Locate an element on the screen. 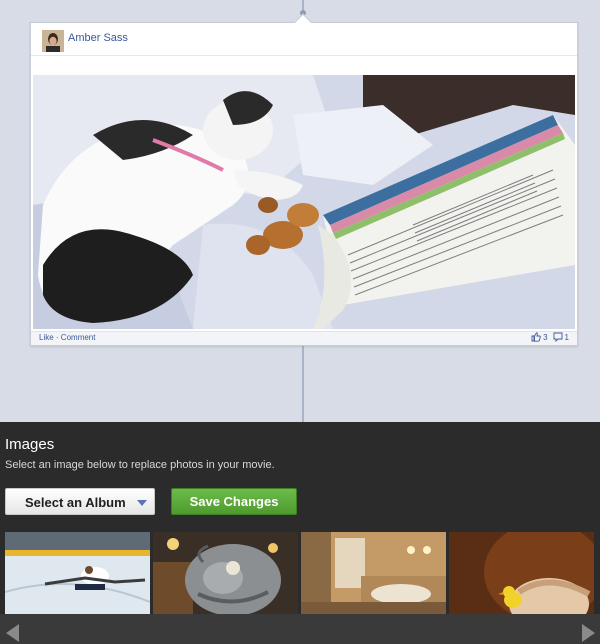  save-changes-button: Save Changes is located at coordinates (234, 501).